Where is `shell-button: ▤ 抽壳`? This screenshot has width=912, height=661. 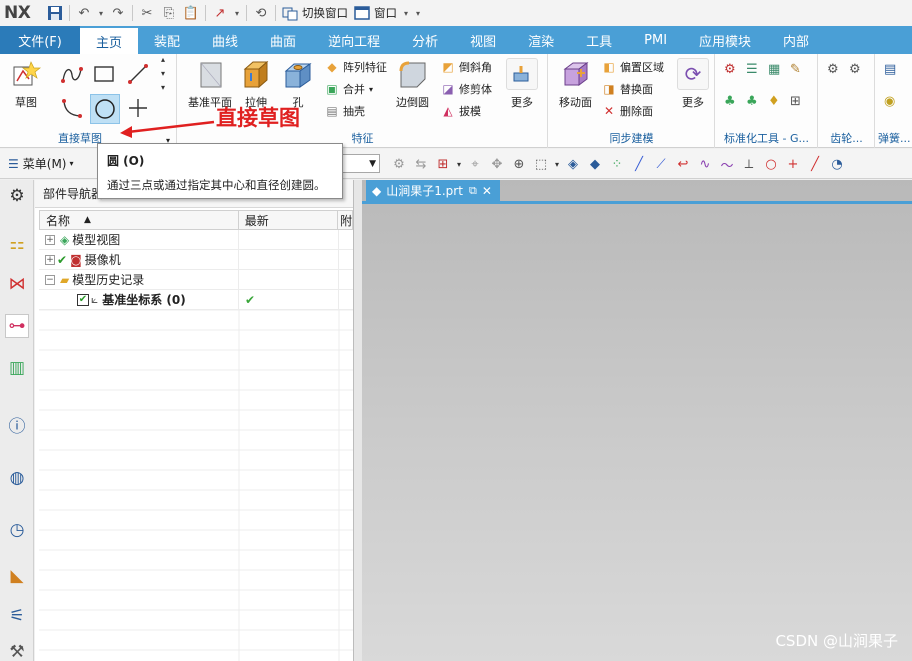
shell-button: ▤ 抽壳 is located at coordinates (344, 111).